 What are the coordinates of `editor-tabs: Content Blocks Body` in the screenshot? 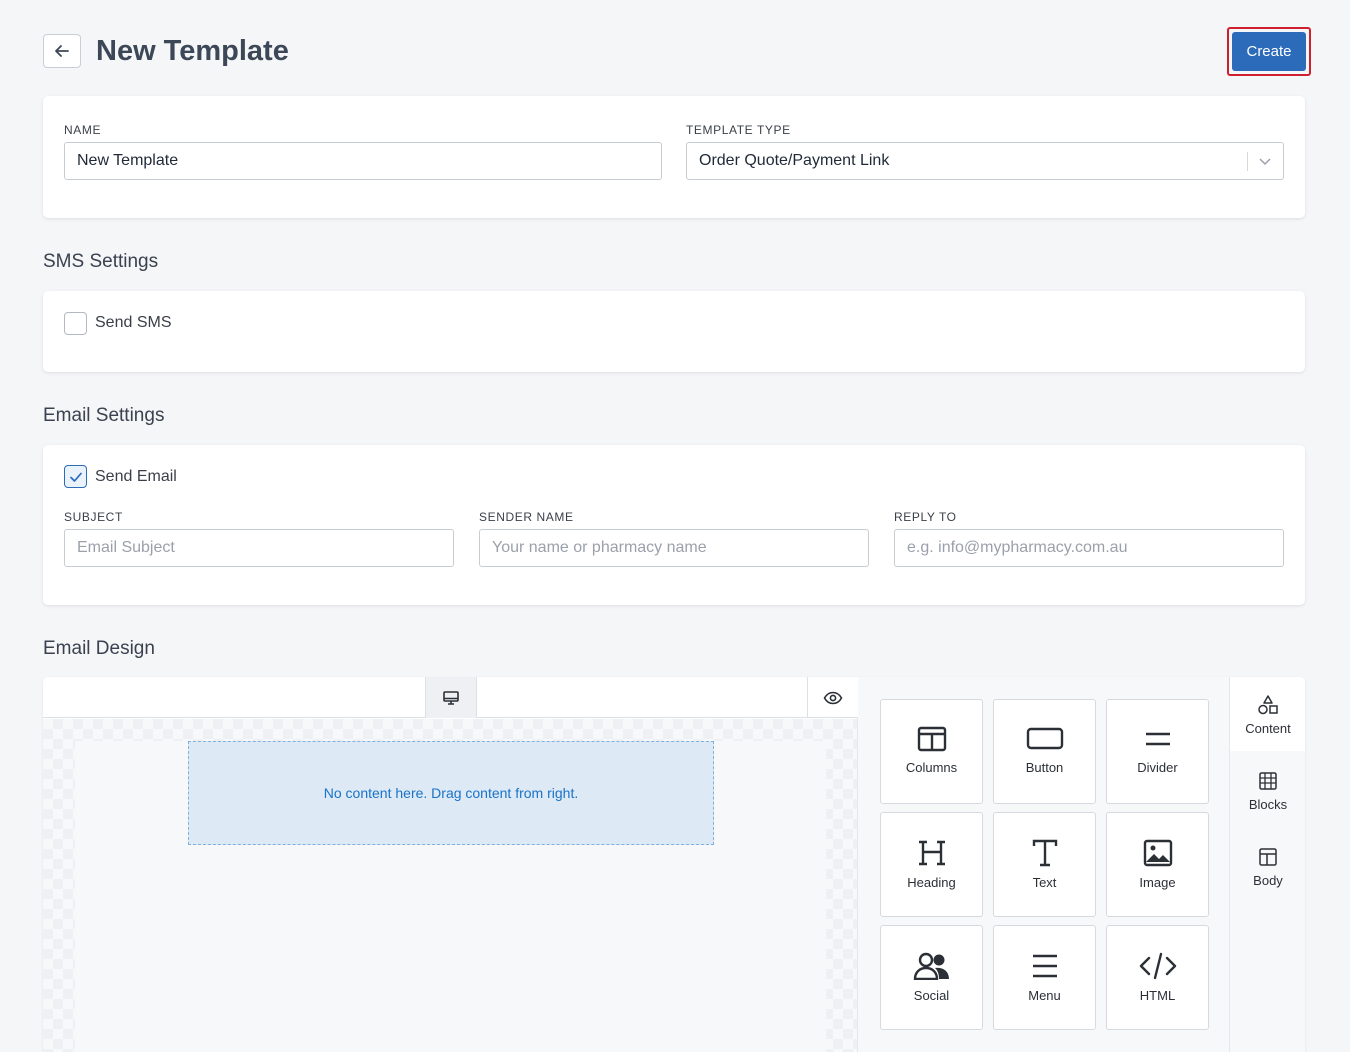 It's located at (1267, 864).